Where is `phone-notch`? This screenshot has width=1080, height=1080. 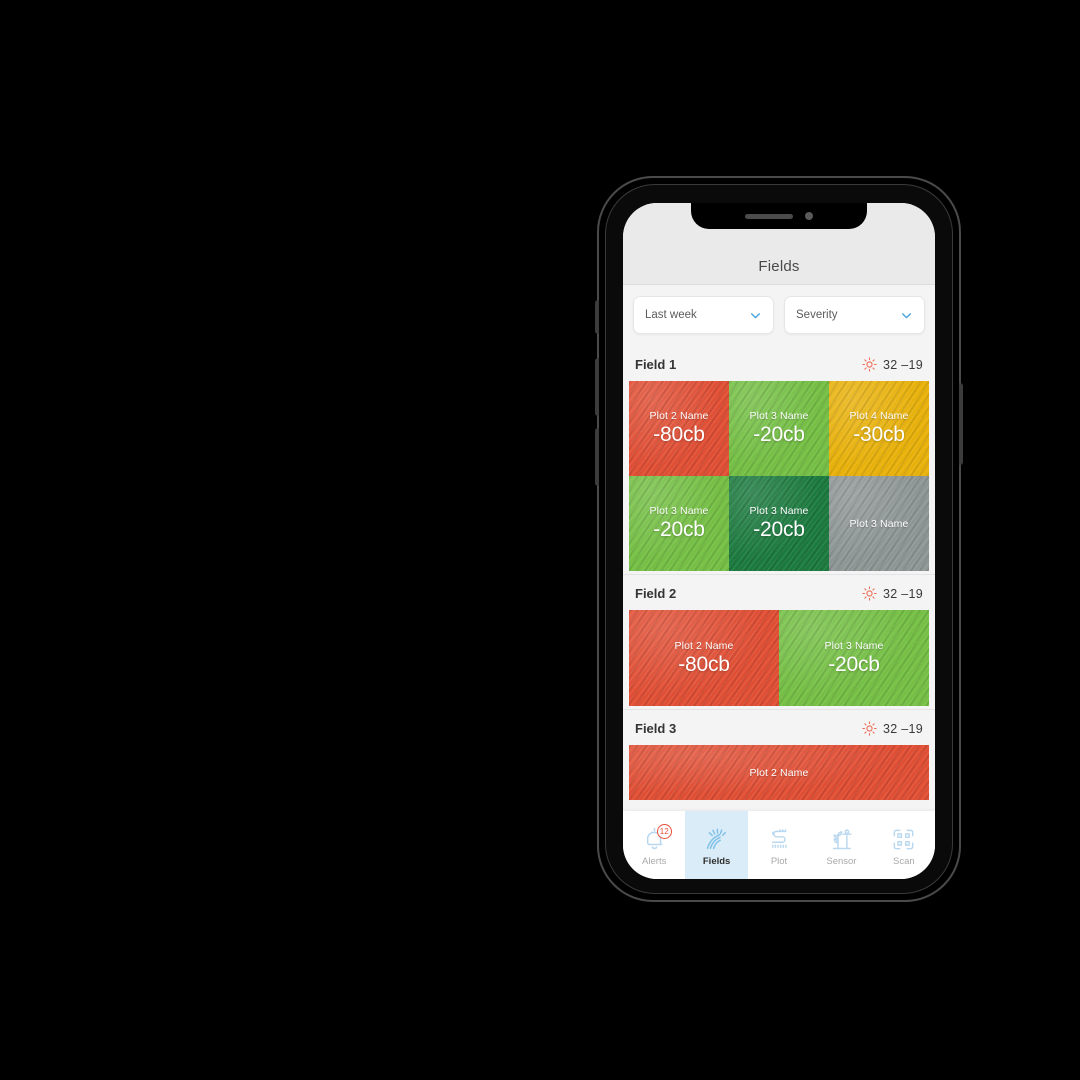
phone-notch is located at coordinates (779, 216).